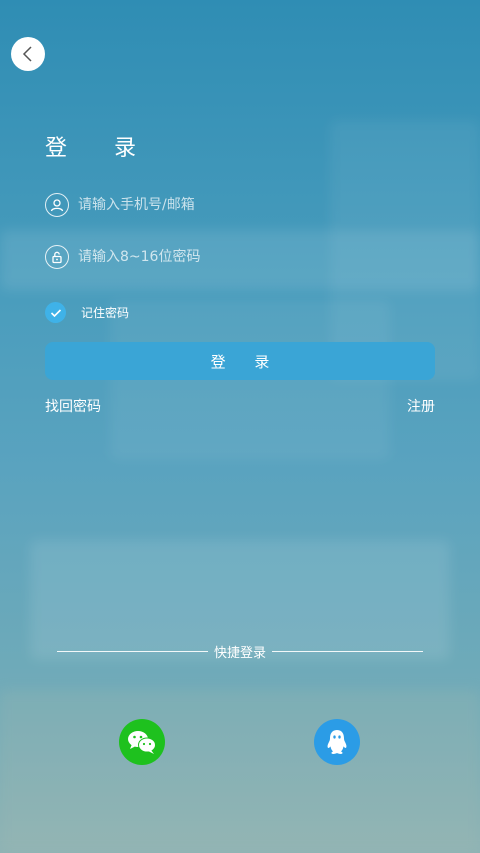 The width and height of the screenshot is (480, 853). Describe the element at coordinates (105, 313) in the screenshot. I see `remember-password-label: 记住密码` at that location.